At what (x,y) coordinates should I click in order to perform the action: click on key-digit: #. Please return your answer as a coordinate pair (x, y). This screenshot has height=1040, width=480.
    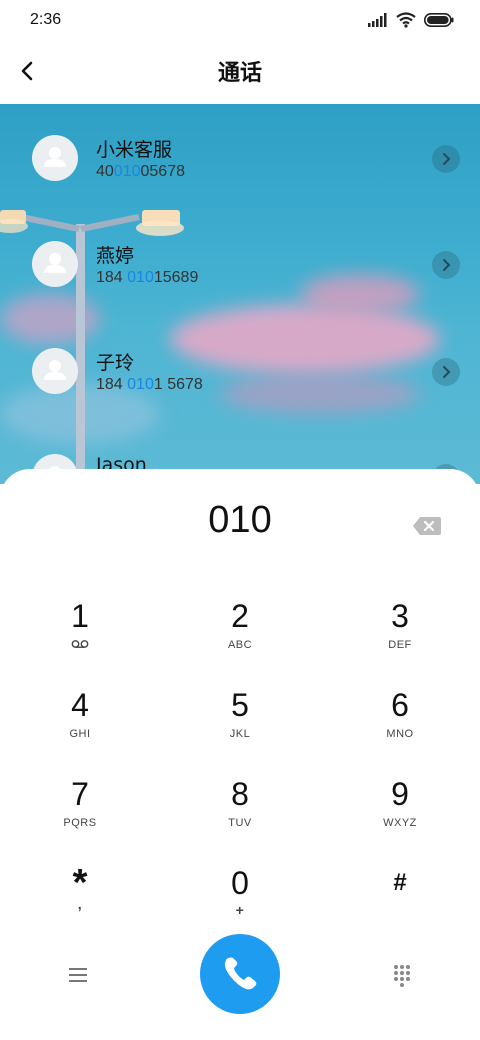
    Looking at the image, I should click on (400, 882).